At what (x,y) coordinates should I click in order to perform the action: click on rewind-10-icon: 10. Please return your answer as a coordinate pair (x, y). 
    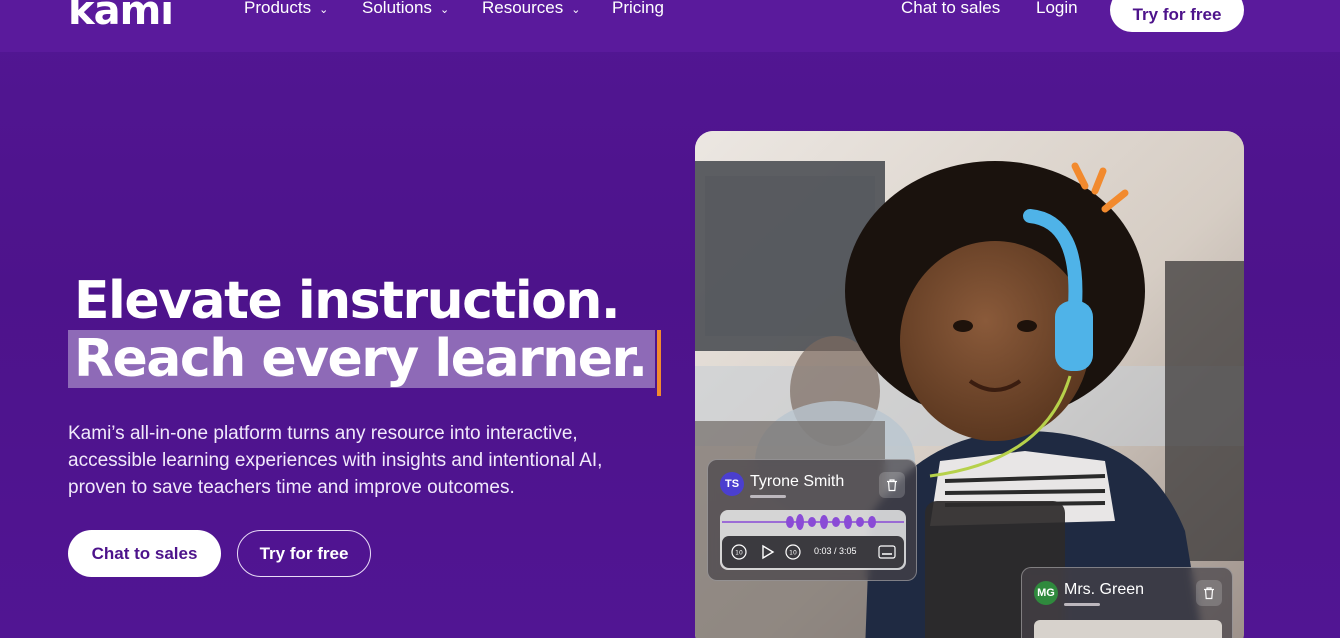
    Looking at the image, I should click on (739, 552).